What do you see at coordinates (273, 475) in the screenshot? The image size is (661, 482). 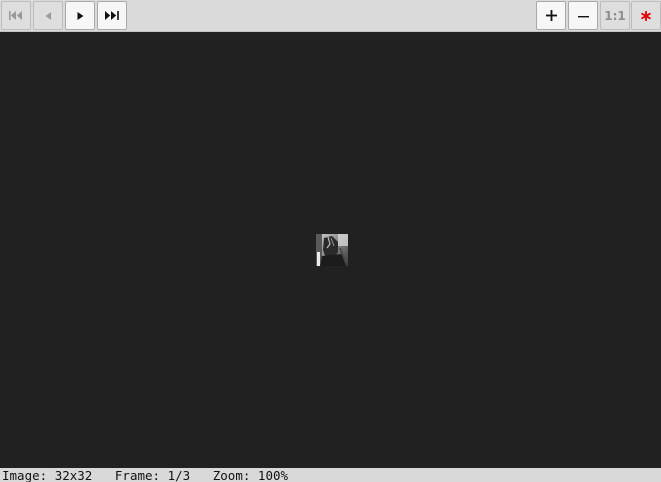 I see `zoom-value: 100%` at bounding box center [273, 475].